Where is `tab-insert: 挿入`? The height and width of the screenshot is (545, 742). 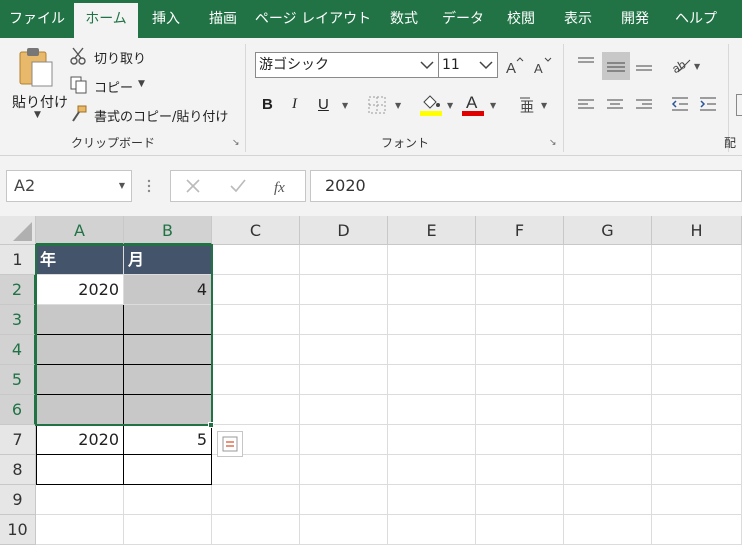
tab-insert: 挿入 is located at coordinates (166, 19).